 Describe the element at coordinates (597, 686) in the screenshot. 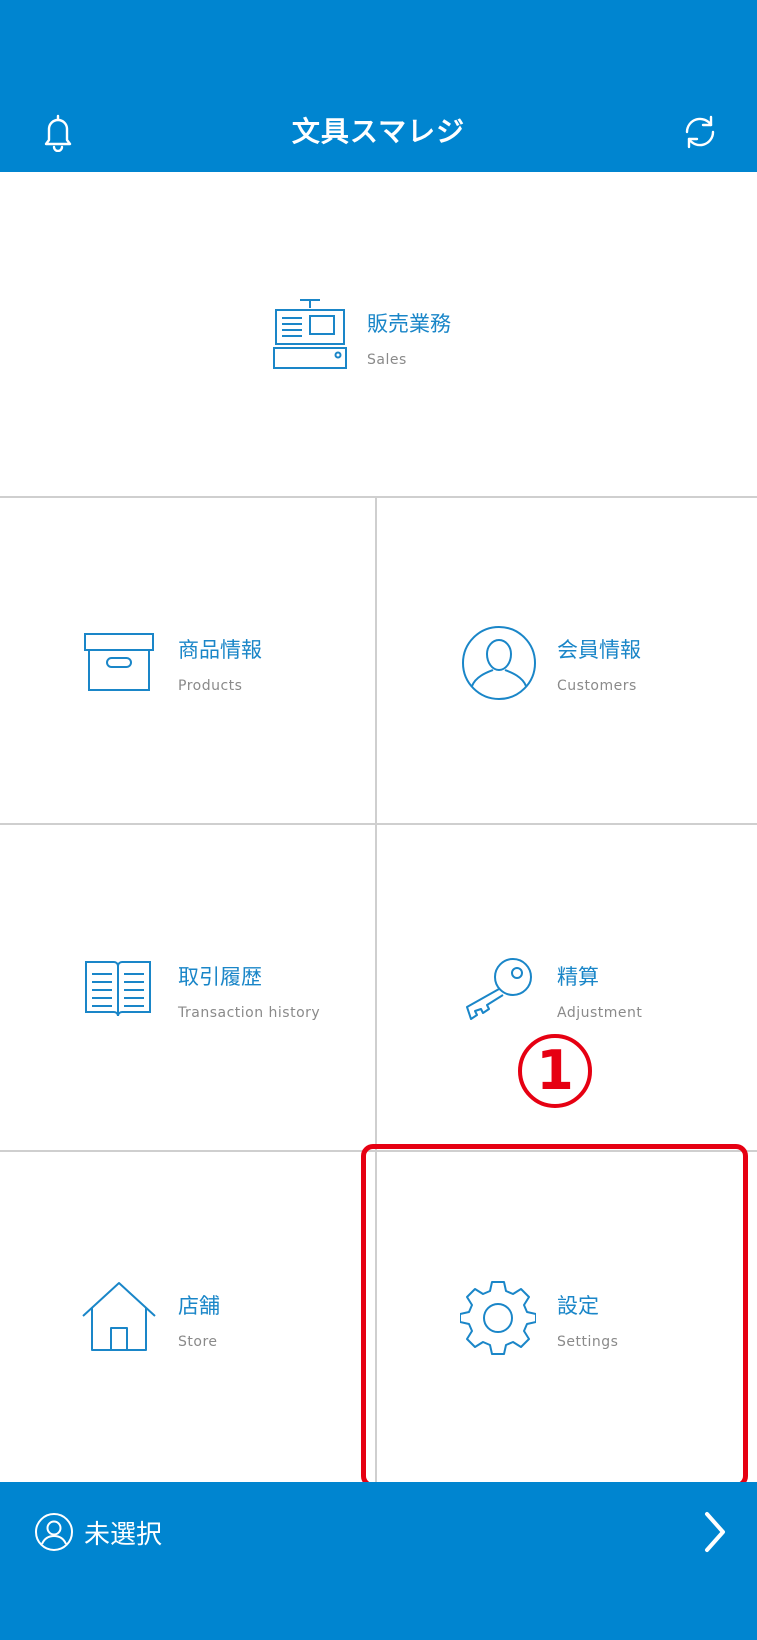

I see `tile-sublabel: Customers` at that location.